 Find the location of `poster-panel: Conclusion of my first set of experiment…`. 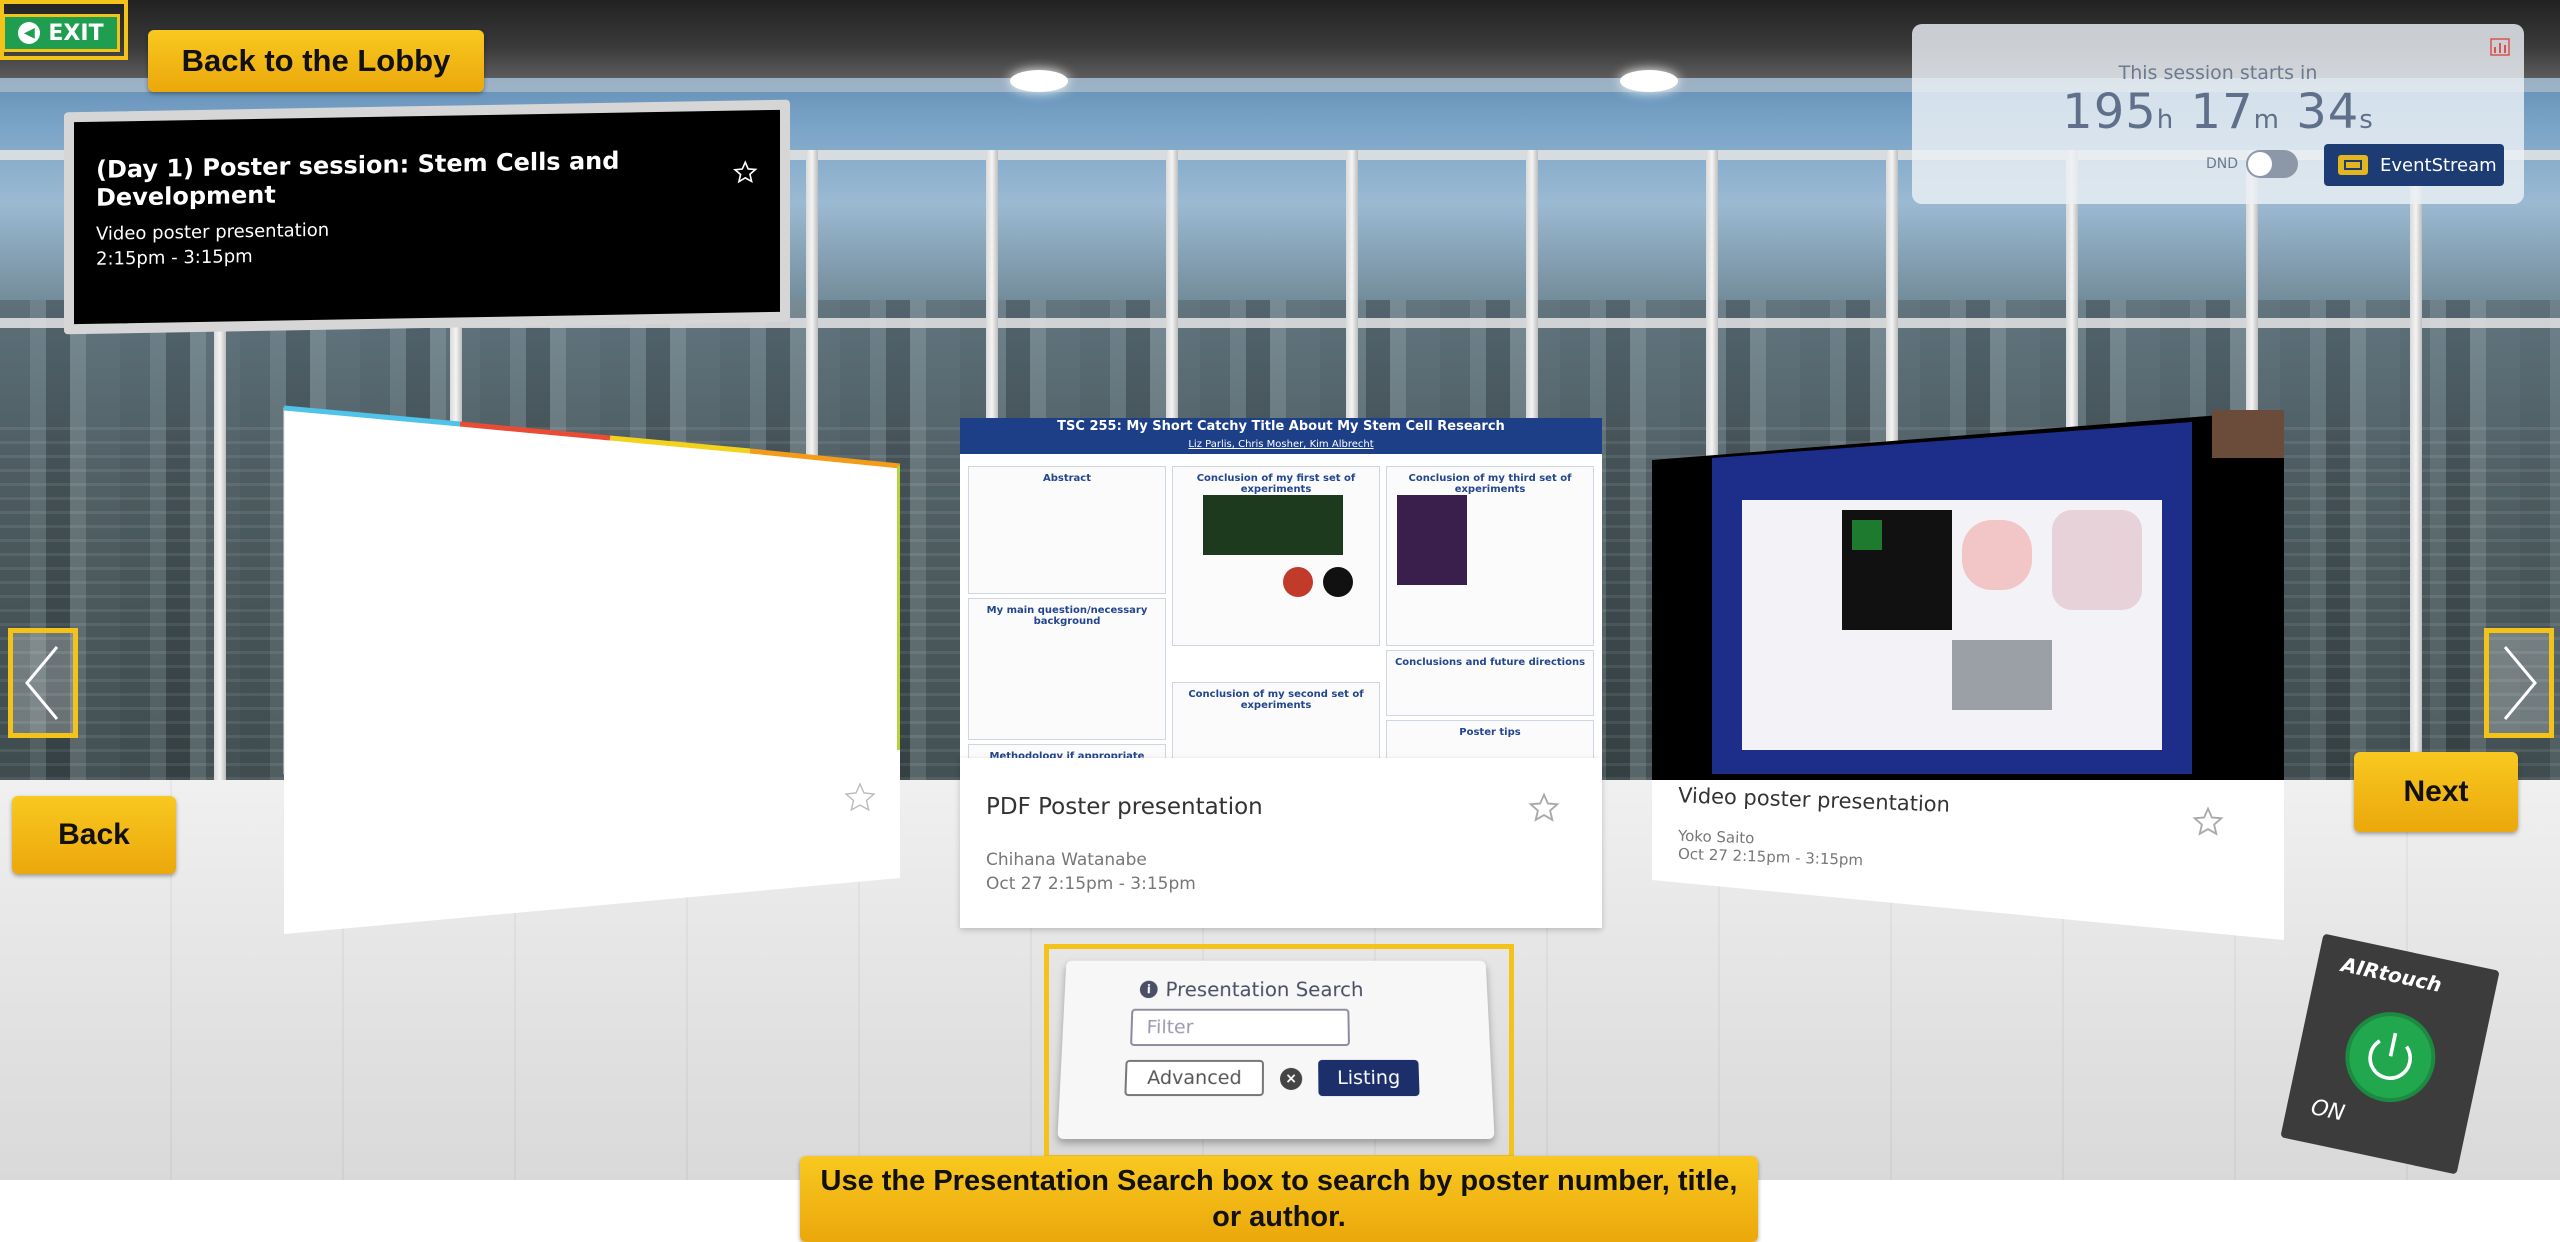

poster-panel: Conclusion of my first set of experiment… is located at coordinates (1276, 556).